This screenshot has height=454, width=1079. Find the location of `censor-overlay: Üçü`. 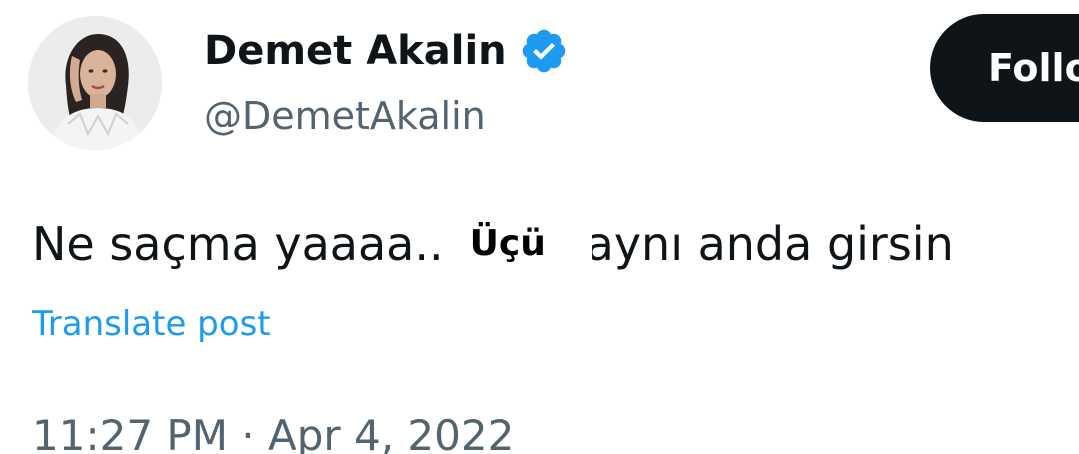

censor-overlay: Üçü is located at coordinates (520, 244).